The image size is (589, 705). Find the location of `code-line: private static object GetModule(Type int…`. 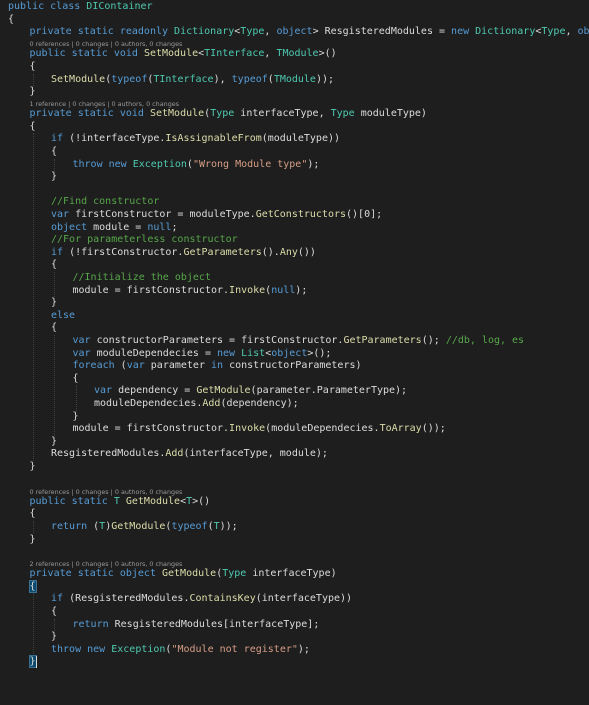

code-line: private static object GetModule(Type int… is located at coordinates (183, 574).